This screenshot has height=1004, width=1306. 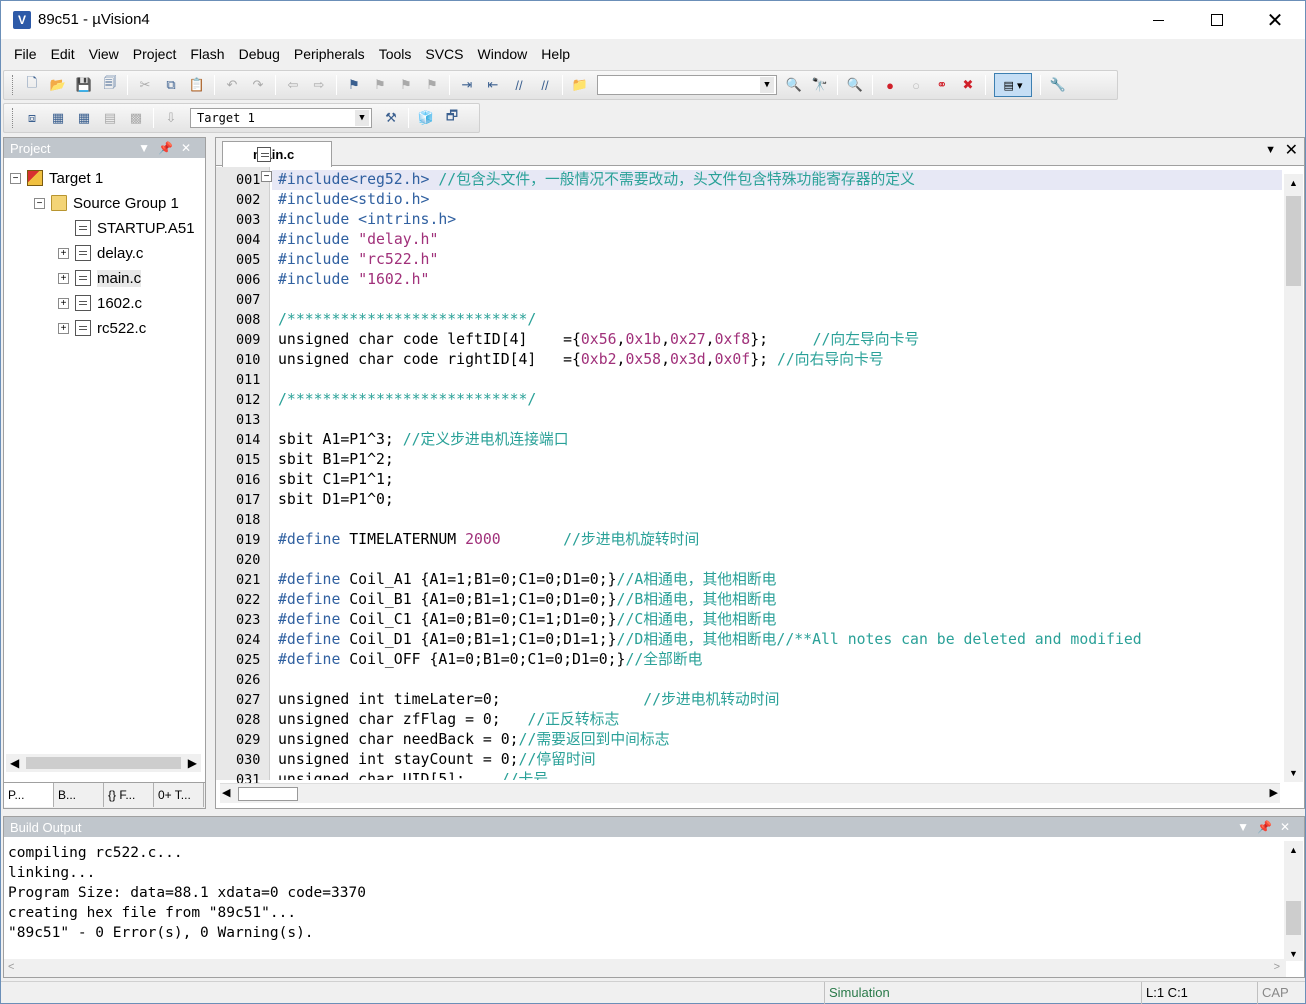 I want to click on close-window-button: ✕, so click(x=1275, y=20).